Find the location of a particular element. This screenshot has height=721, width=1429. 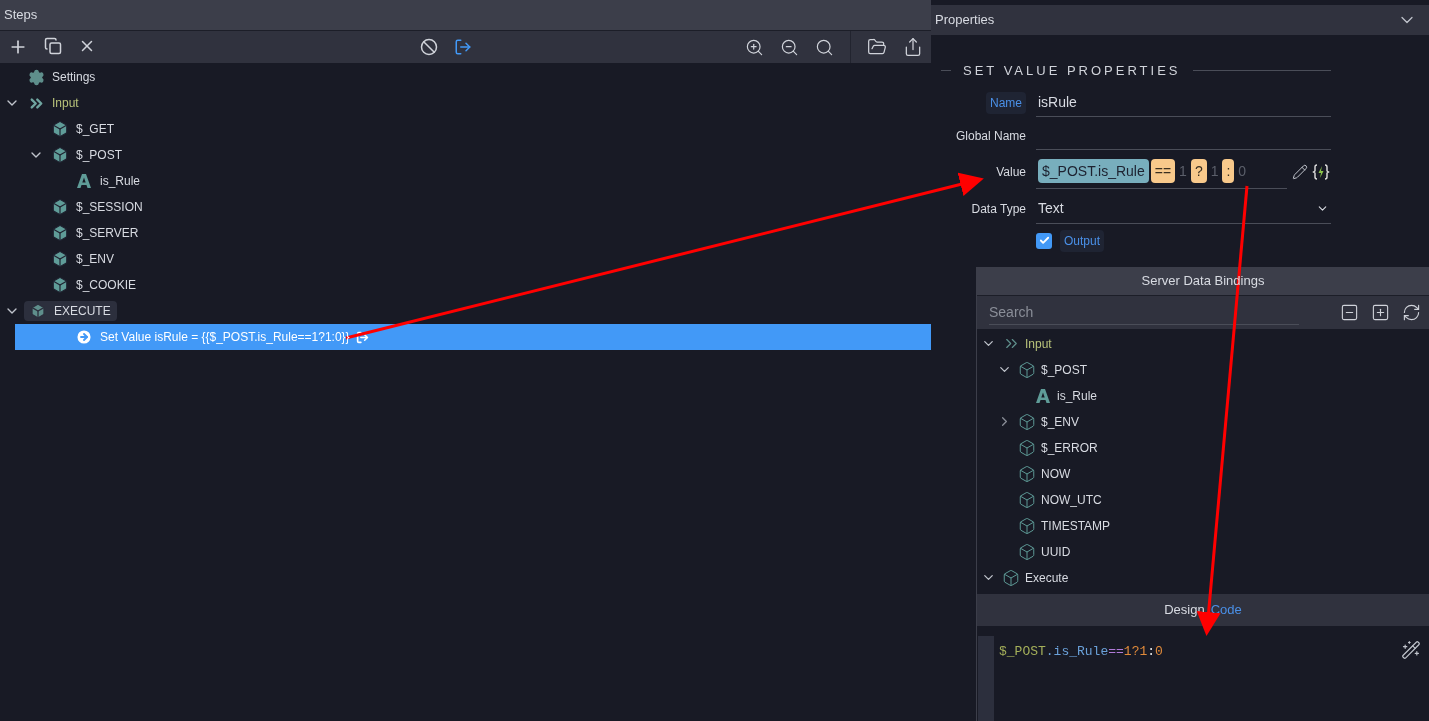

value-field: $_POST.is_Rule == 1 ? 1 : 0 is located at coordinates (1161, 171).